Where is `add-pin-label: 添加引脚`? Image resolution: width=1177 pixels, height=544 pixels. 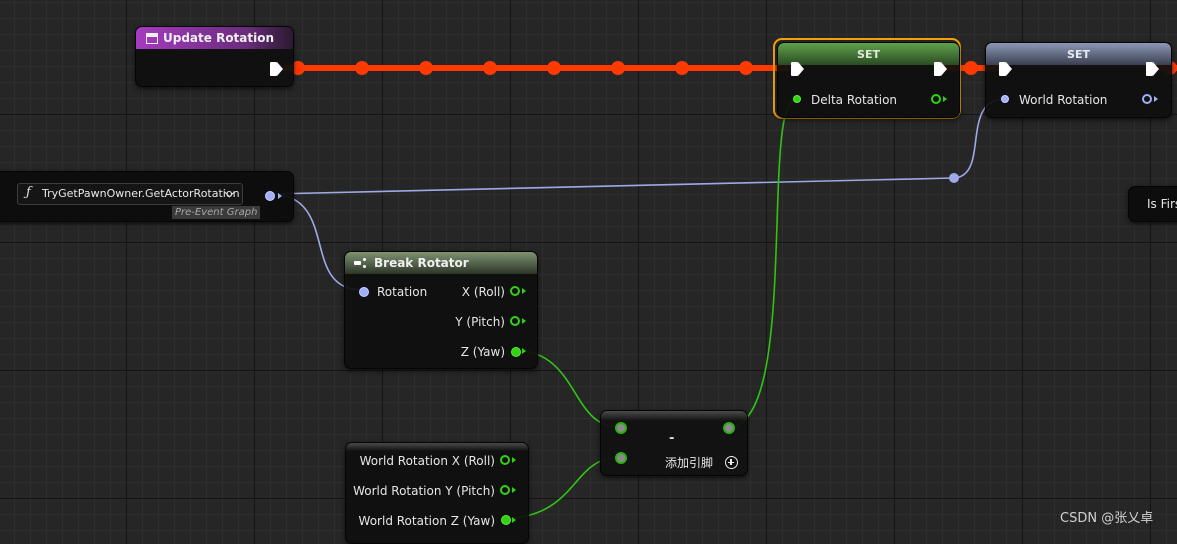 add-pin-label: 添加引脚 is located at coordinates (689, 463).